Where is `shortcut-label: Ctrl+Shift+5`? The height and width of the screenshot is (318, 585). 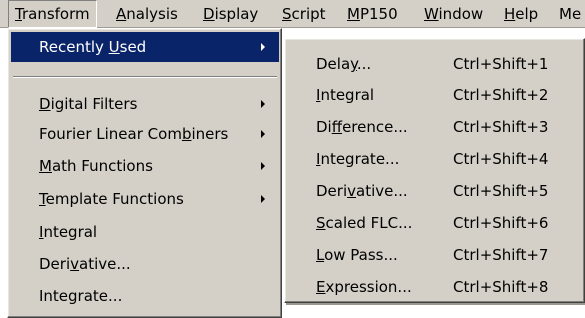
shortcut-label: Ctrl+Shift+5 is located at coordinates (501, 191).